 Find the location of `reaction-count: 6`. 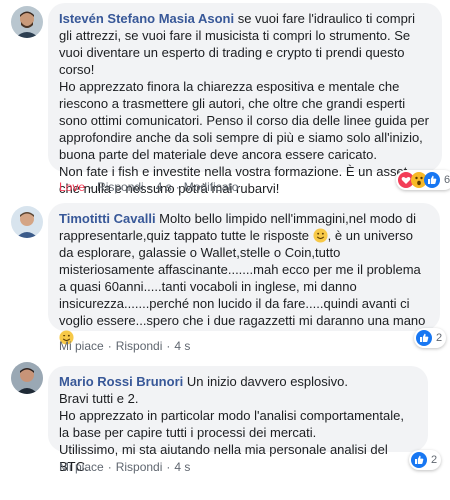

reaction-count: 6 is located at coordinates (447, 180).